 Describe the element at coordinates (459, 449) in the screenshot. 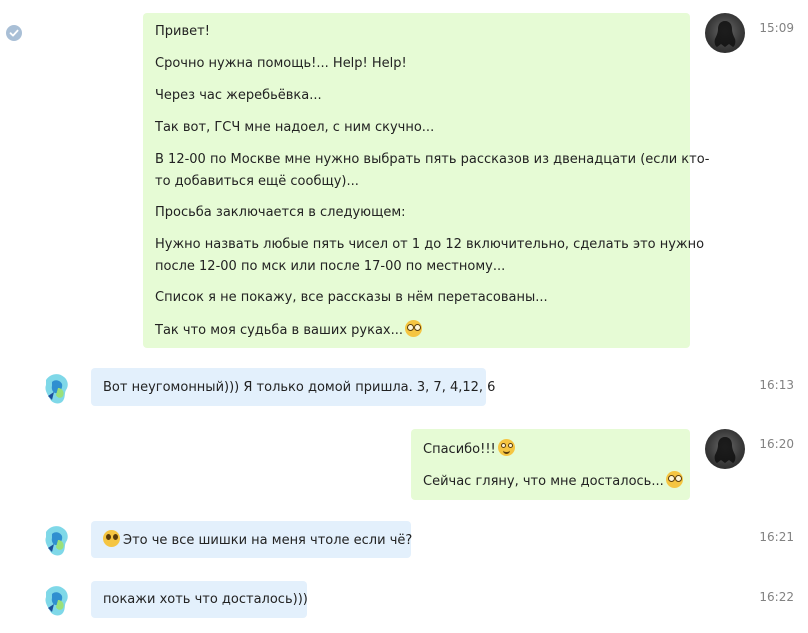

I see `message-text: Спасибо!!!` at that location.